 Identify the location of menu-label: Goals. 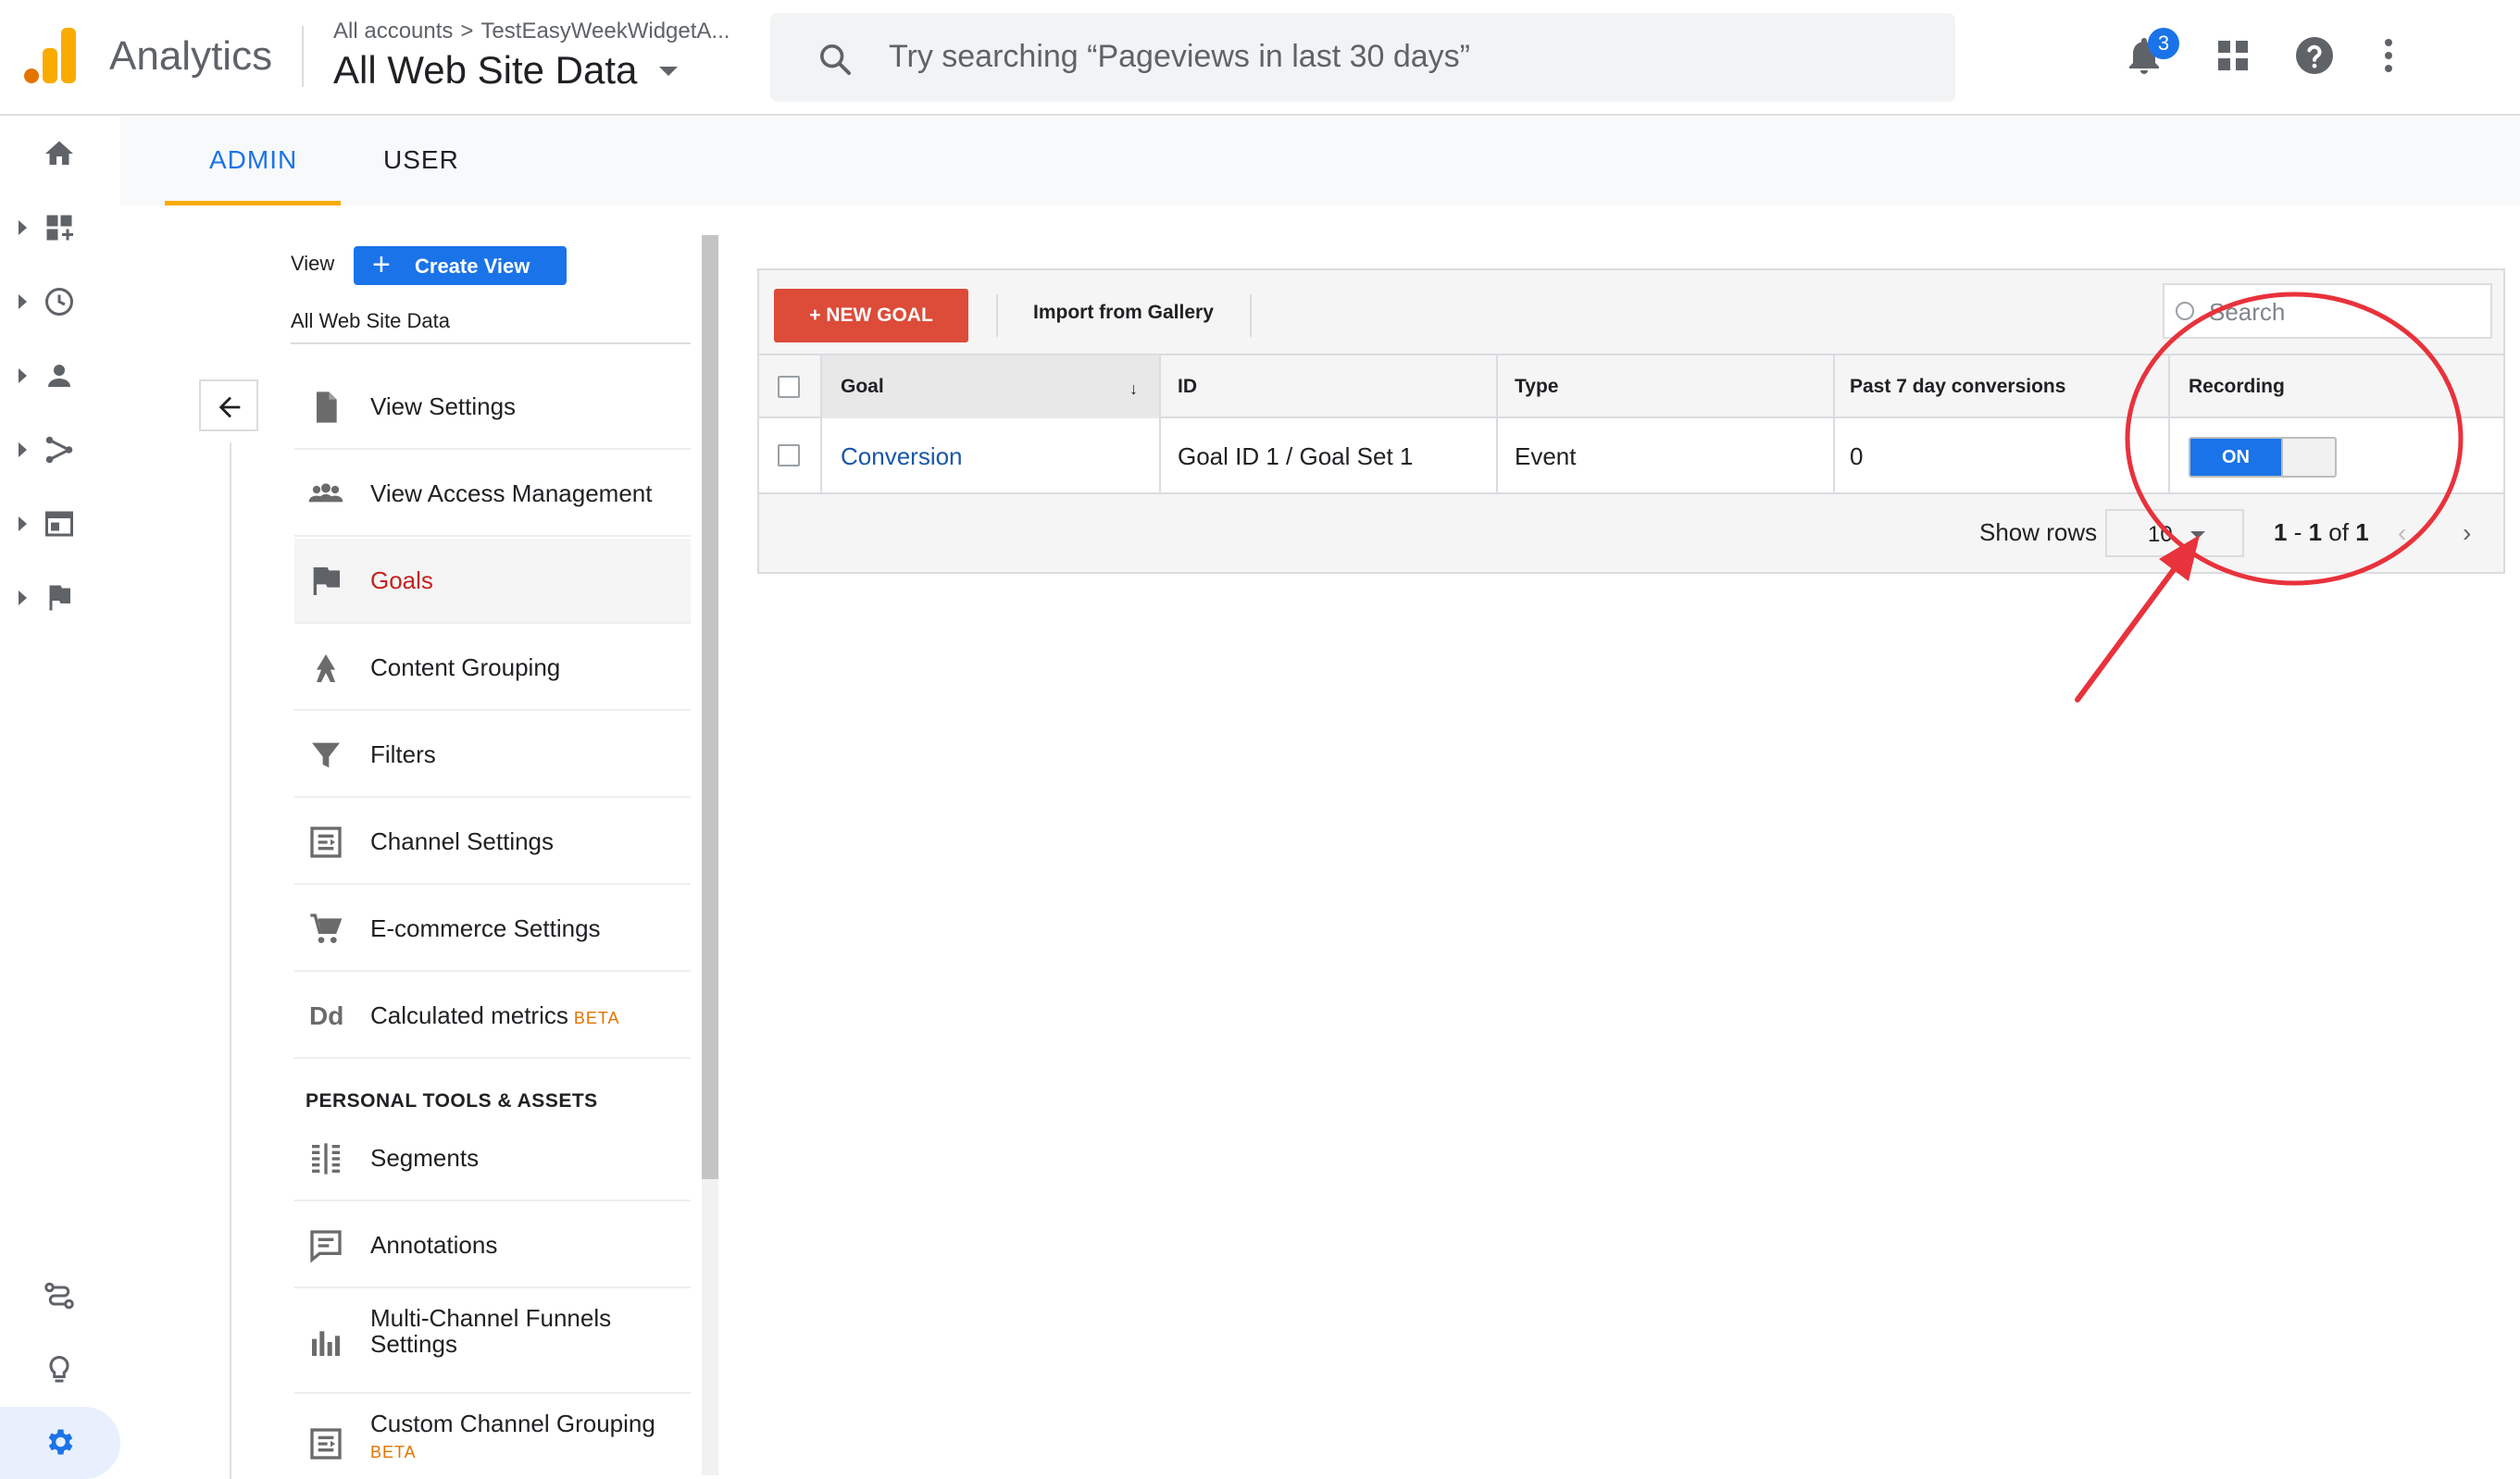
(401, 580).